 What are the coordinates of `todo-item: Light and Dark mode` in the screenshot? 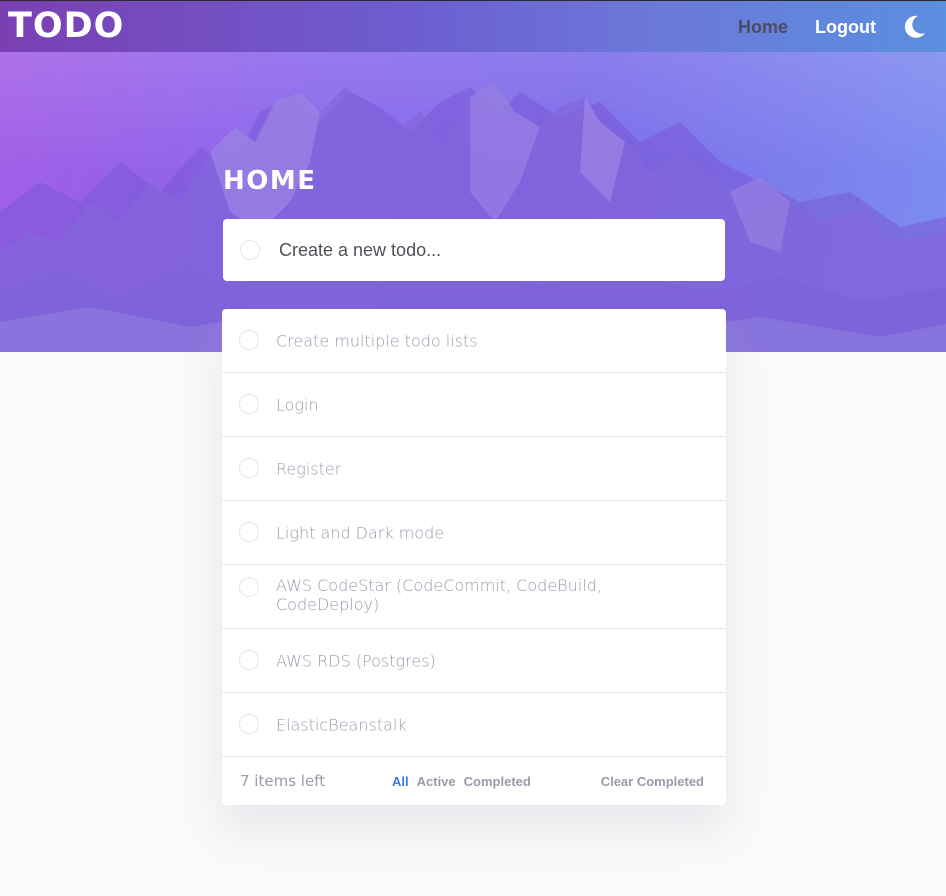 It's located at (474, 533).